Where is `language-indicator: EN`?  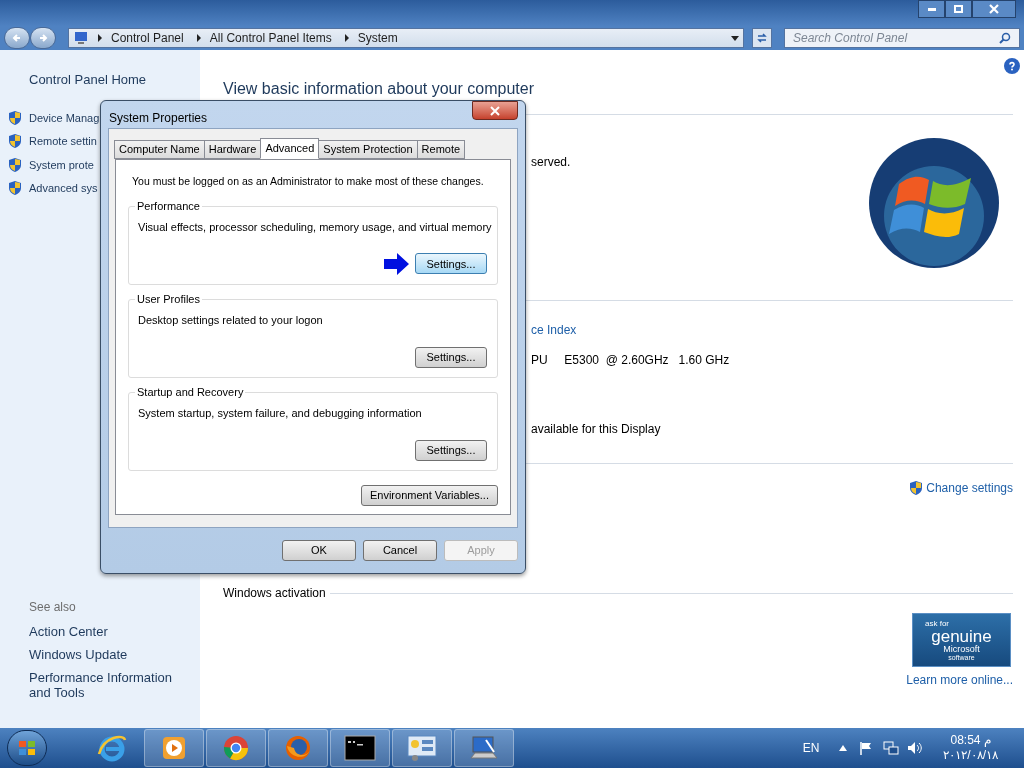
language-indicator: EN is located at coordinates (811, 748).